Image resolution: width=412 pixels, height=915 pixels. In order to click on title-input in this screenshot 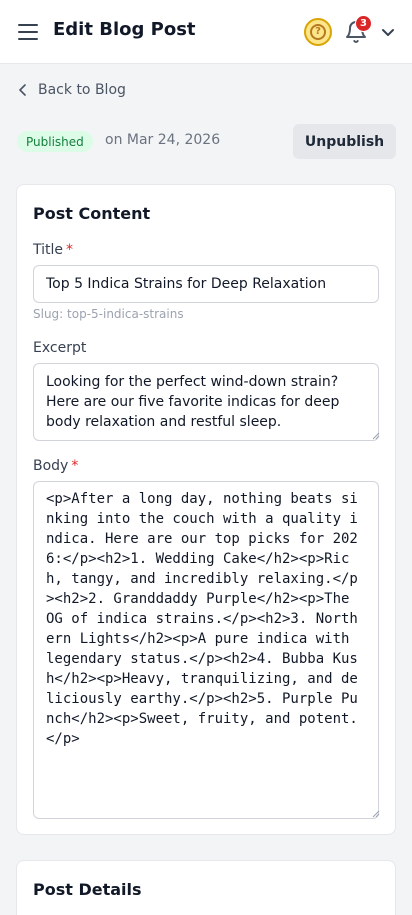, I will do `click(206, 284)`.